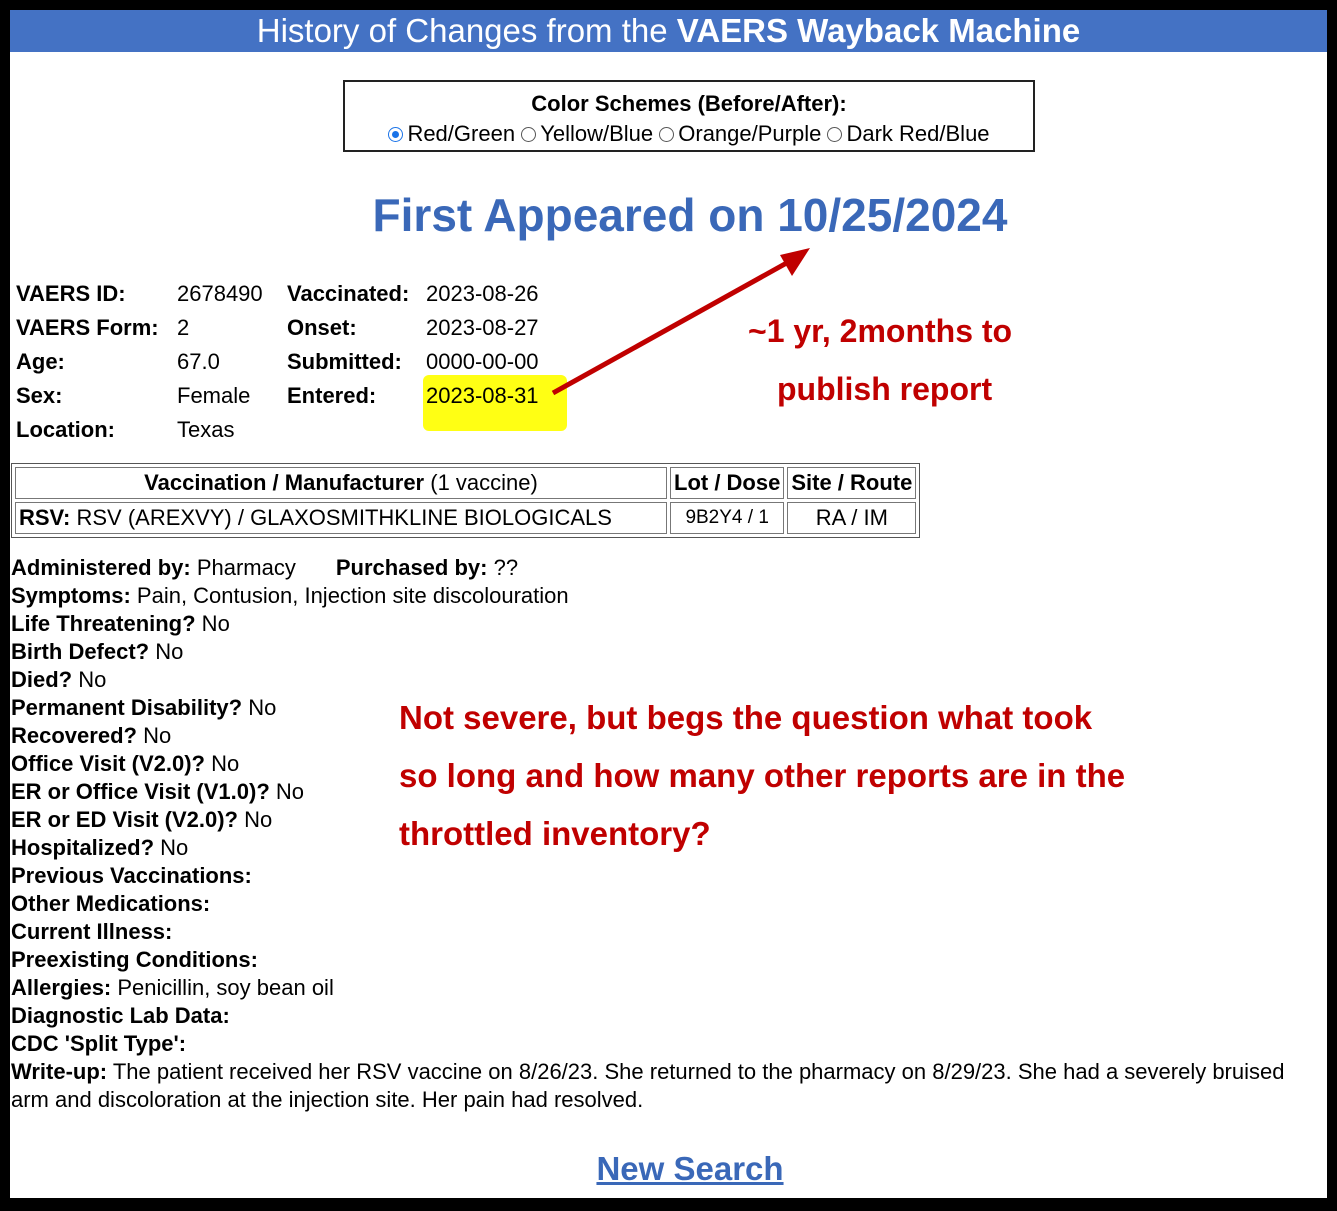 This screenshot has width=1337, height=1211. Describe the element at coordinates (120, 623) in the screenshot. I see `life-threatening-row: Life Threatening? No` at that location.